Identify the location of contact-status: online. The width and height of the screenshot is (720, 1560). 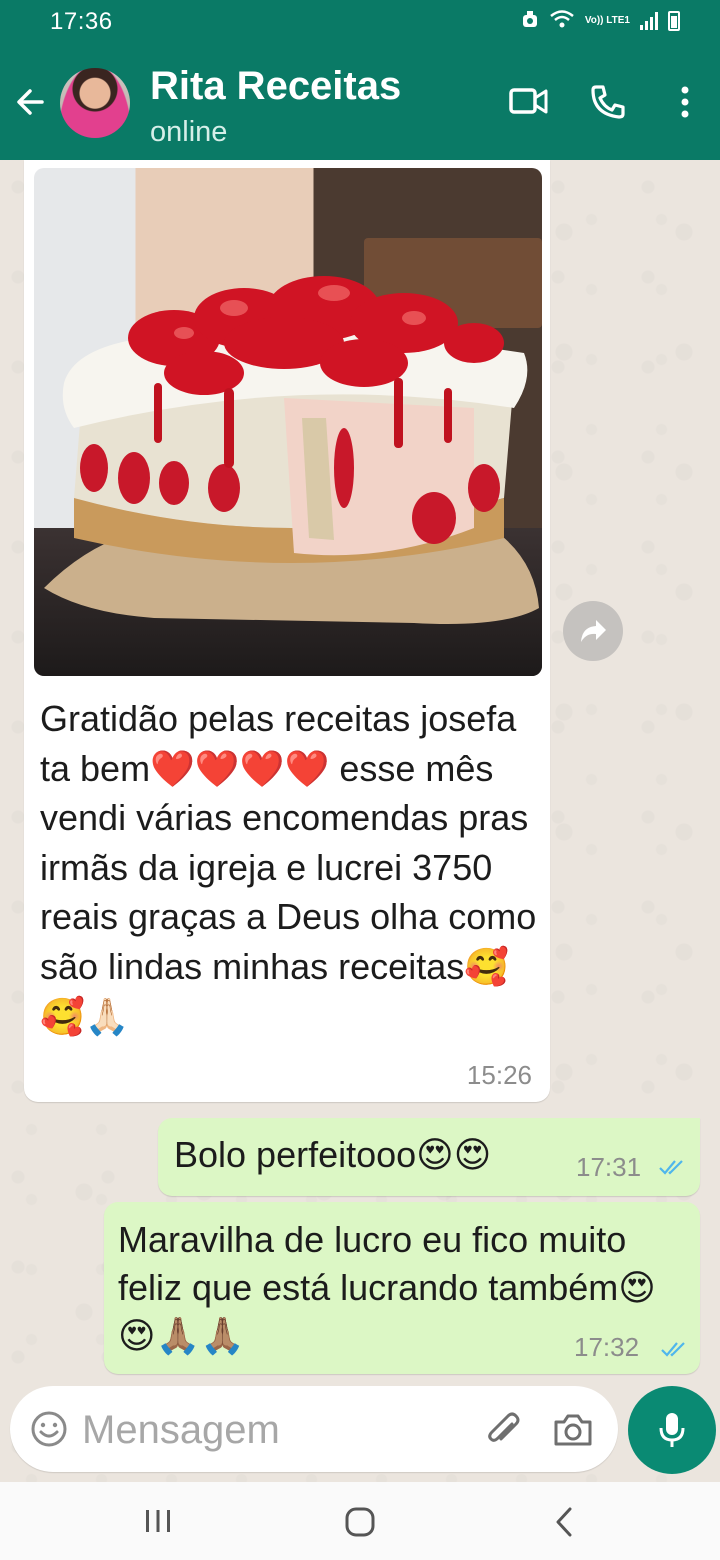
(189, 132).